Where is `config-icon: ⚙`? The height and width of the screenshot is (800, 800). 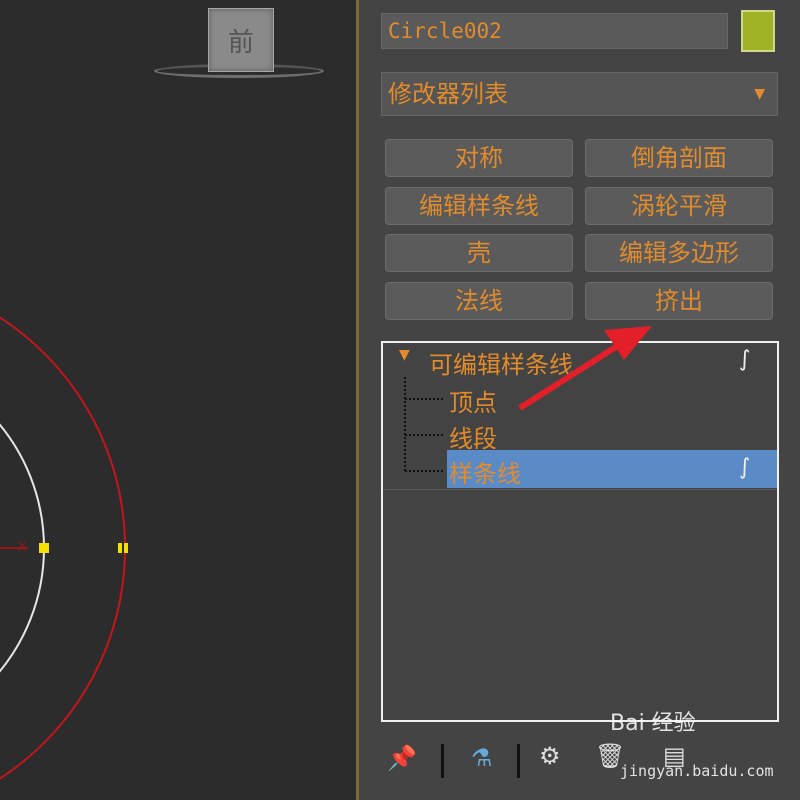 config-icon: ⚙ is located at coordinates (550, 756).